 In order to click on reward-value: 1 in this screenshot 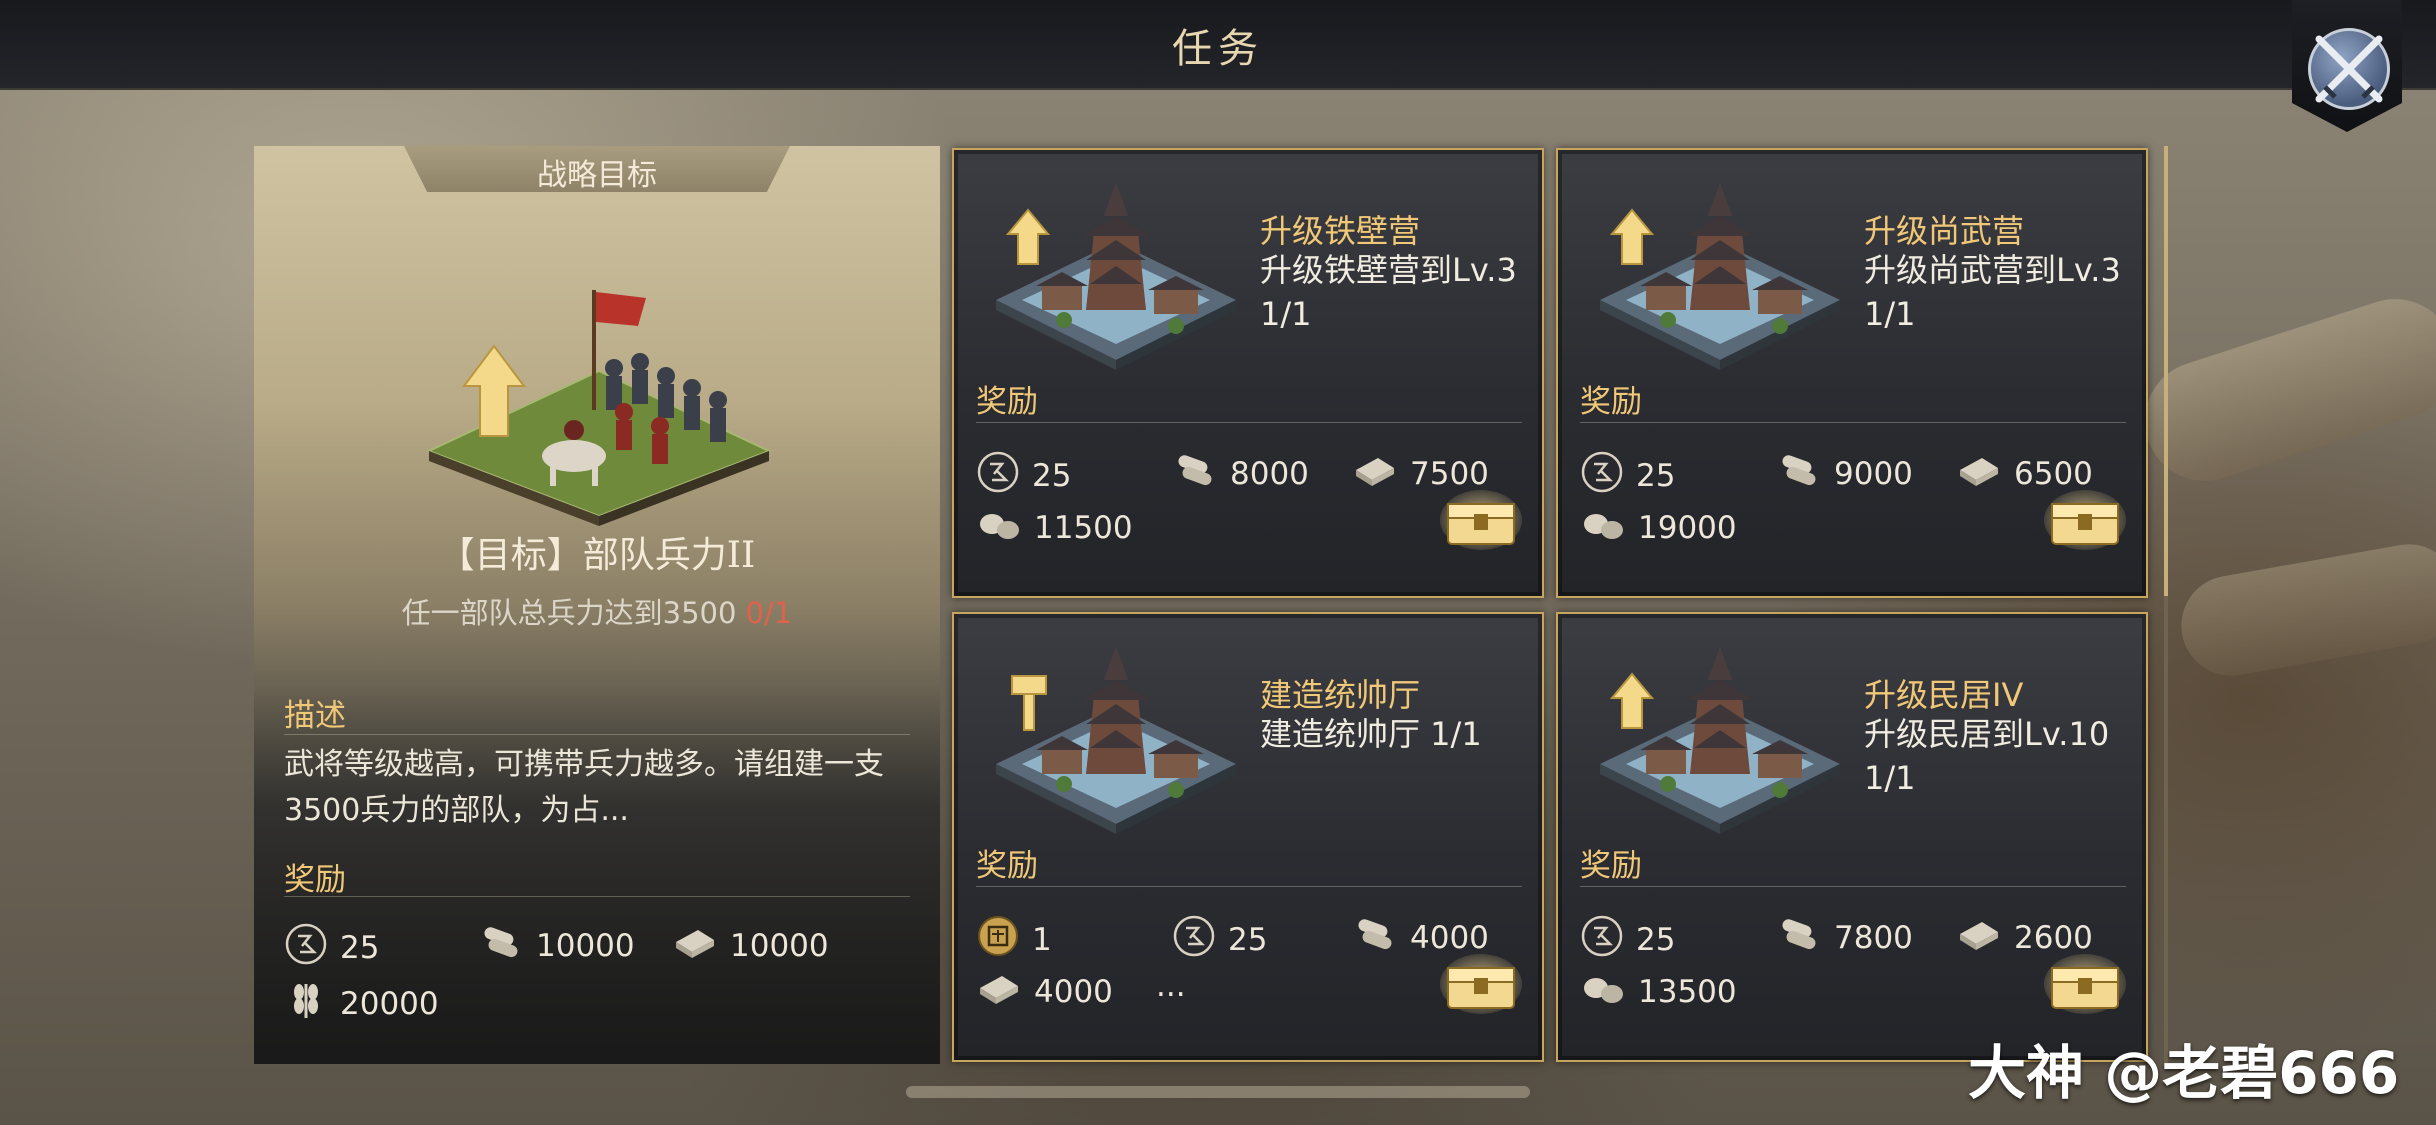, I will do `click(1042, 940)`.